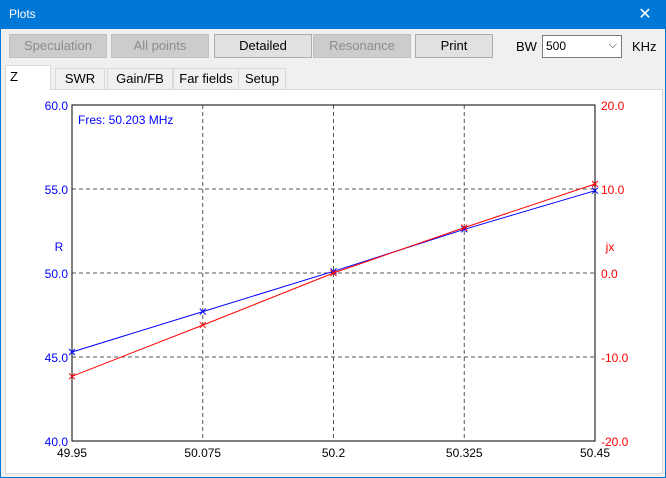 This screenshot has width=666, height=478. Describe the element at coordinates (362, 46) in the screenshot. I see `resonance-button: Resonance` at that location.